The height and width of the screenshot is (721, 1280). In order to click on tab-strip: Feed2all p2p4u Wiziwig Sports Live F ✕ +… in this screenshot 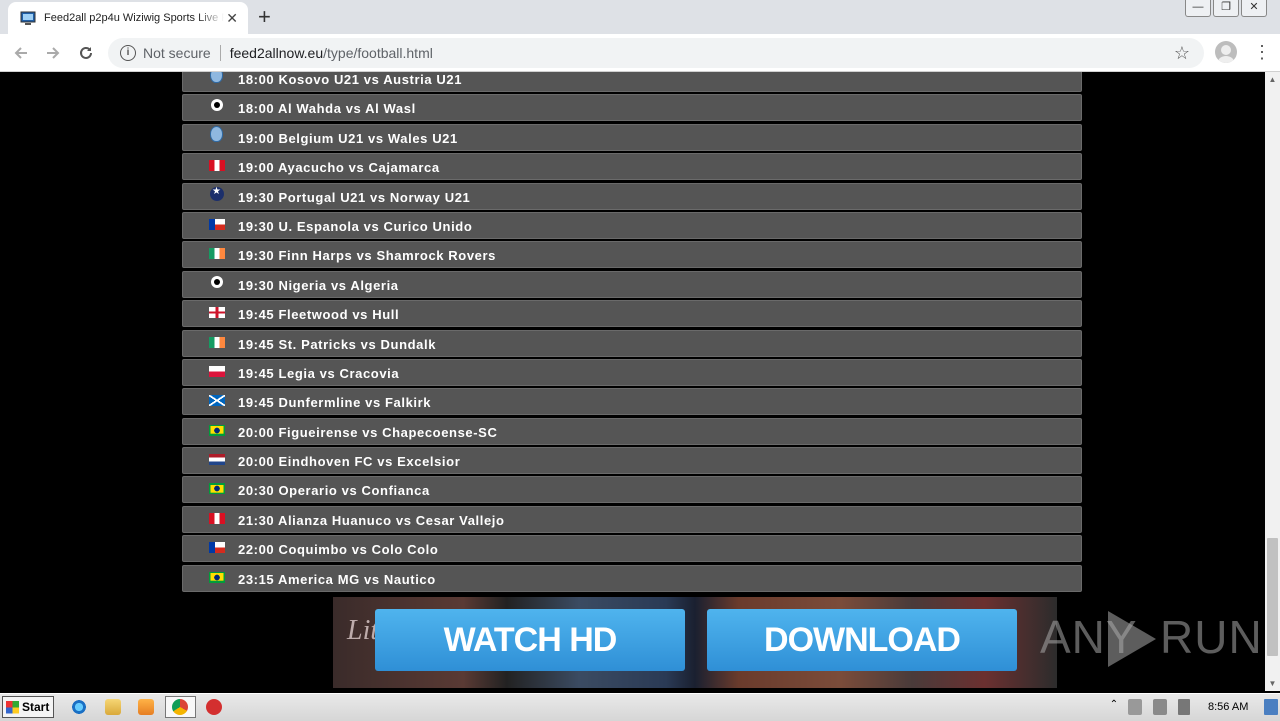, I will do `click(640, 17)`.